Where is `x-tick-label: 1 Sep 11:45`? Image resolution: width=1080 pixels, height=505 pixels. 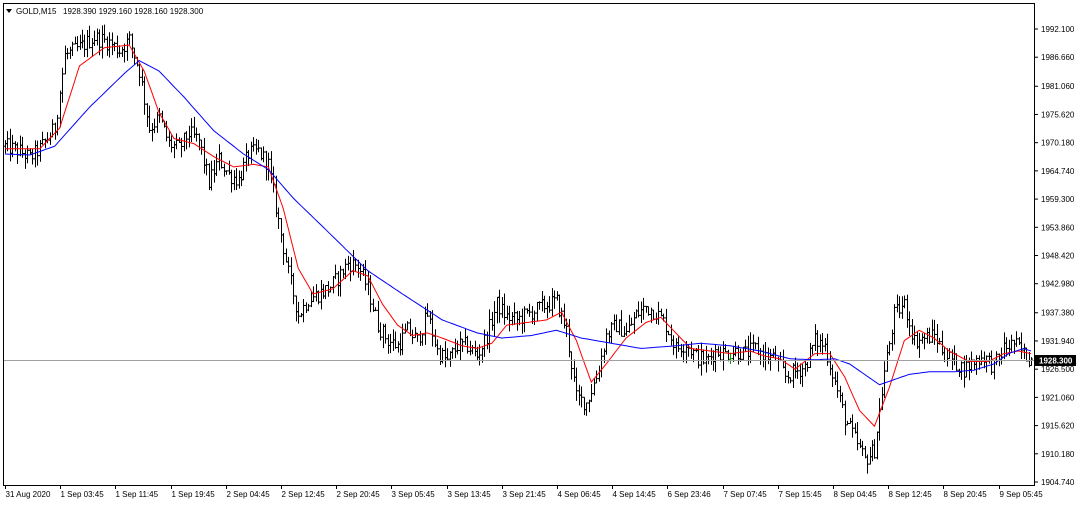
x-tick-label: 1 Sep 11:45 is located at coordinates (137, 494).